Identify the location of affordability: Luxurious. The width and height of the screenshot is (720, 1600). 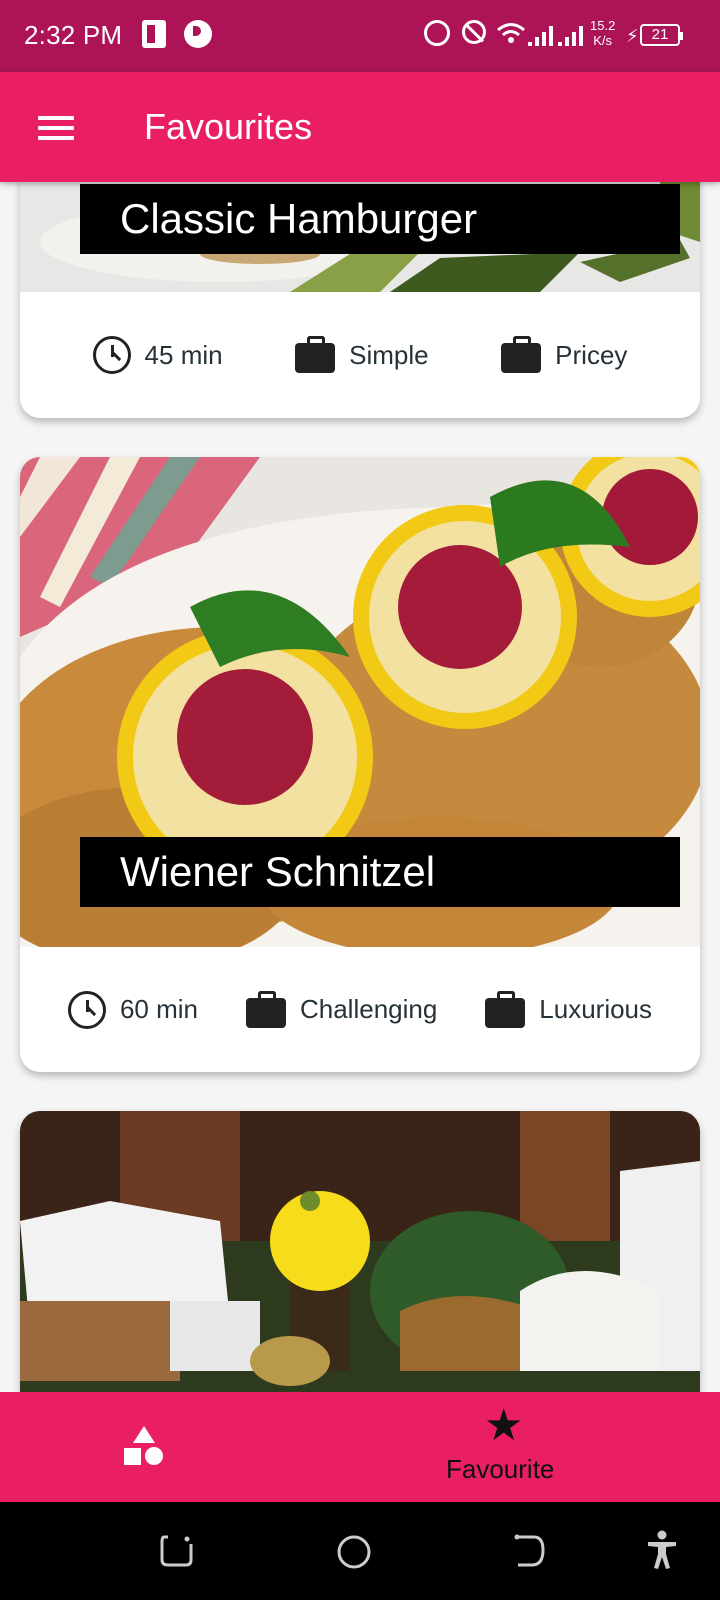
(569, 1009).